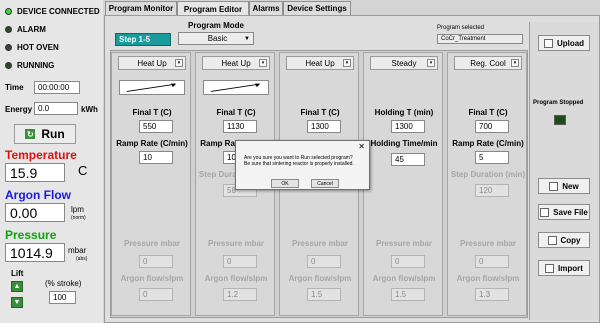 Image resolution: width=600 pixels, height=323 pixels. Describe the element at coordinates (63, 283) in the screenshot. I see `lift-stroke-label: (% stroke)` at that location.